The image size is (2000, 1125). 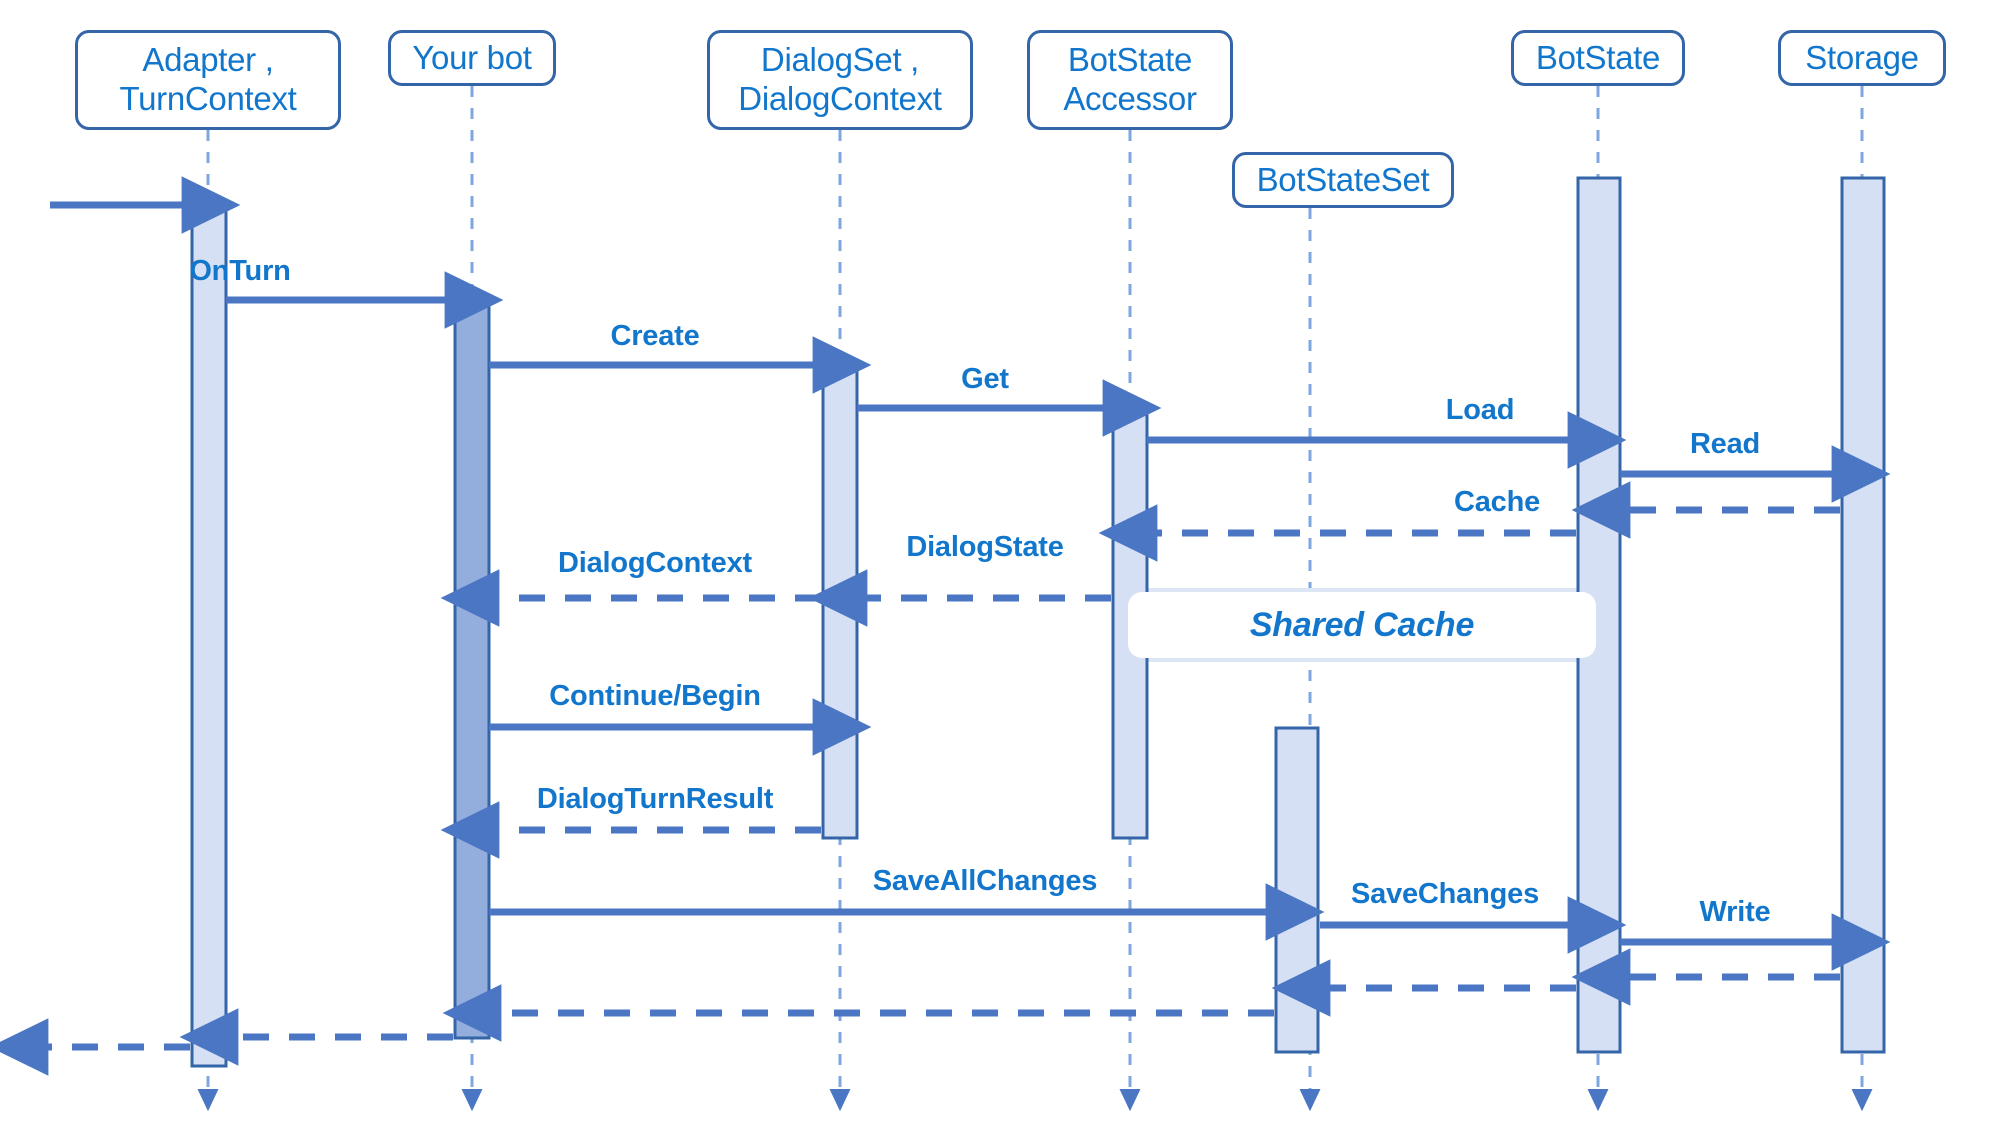 I want to click on message-label-read: Read, so click(x=1725, y=444).